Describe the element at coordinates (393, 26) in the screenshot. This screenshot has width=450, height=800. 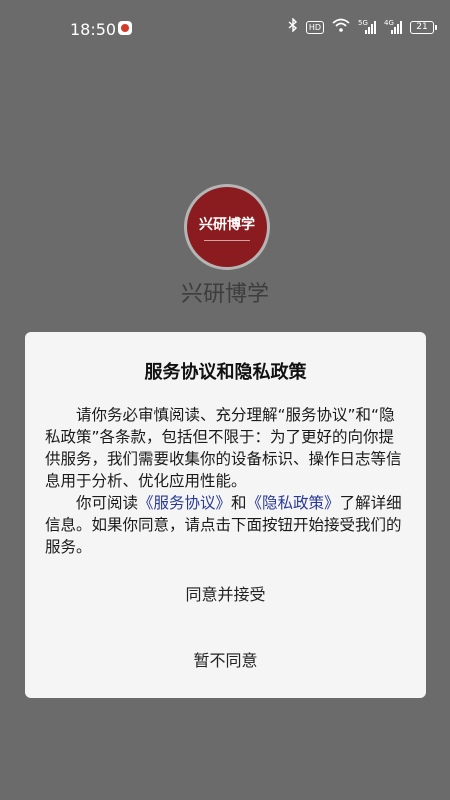
I see `signal-4g-icon: 4G` at that location.